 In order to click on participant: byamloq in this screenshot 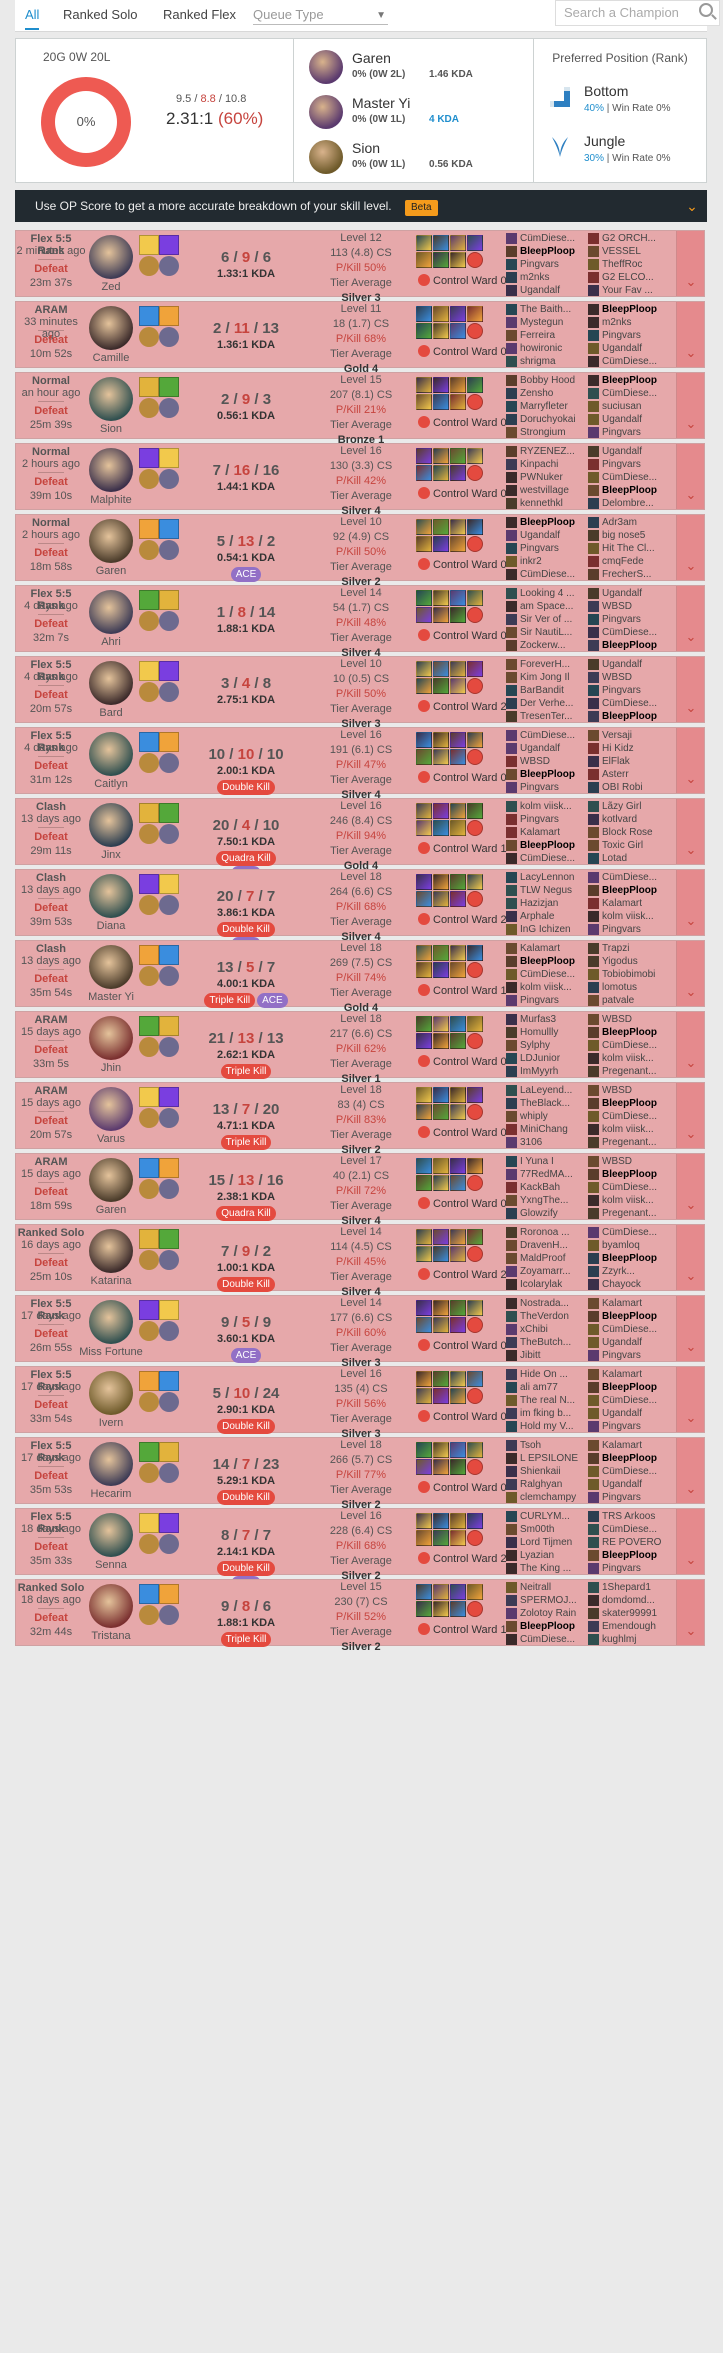, I will do `click(629, 1245)`.